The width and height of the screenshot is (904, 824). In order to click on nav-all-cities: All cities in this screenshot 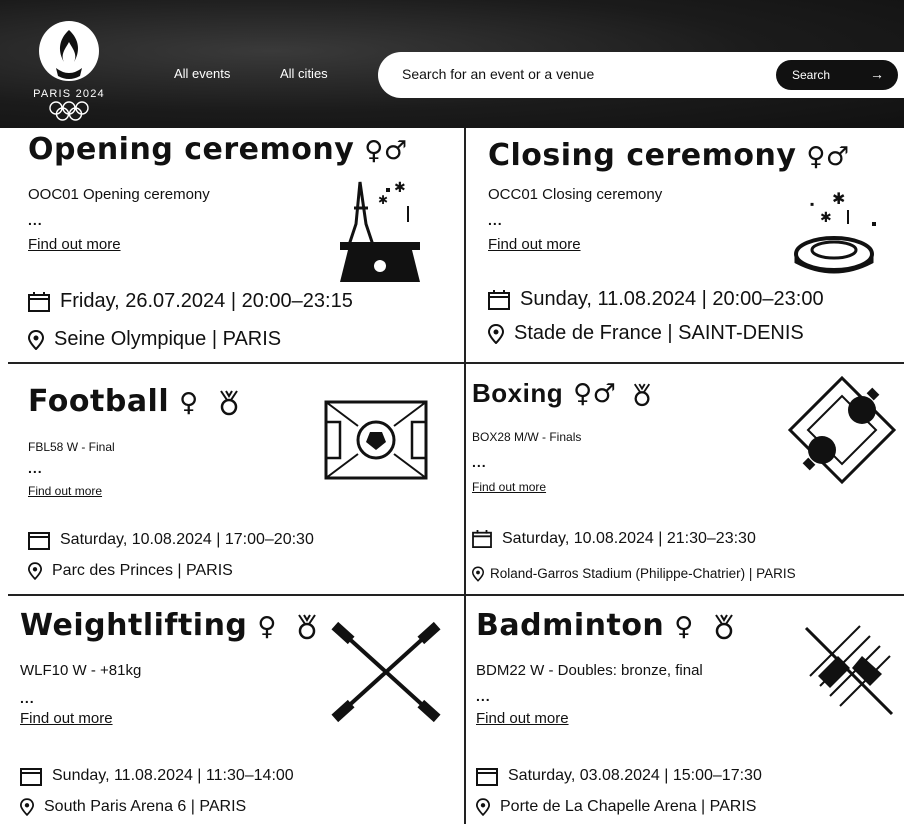, I will do `click(304, 73)`.